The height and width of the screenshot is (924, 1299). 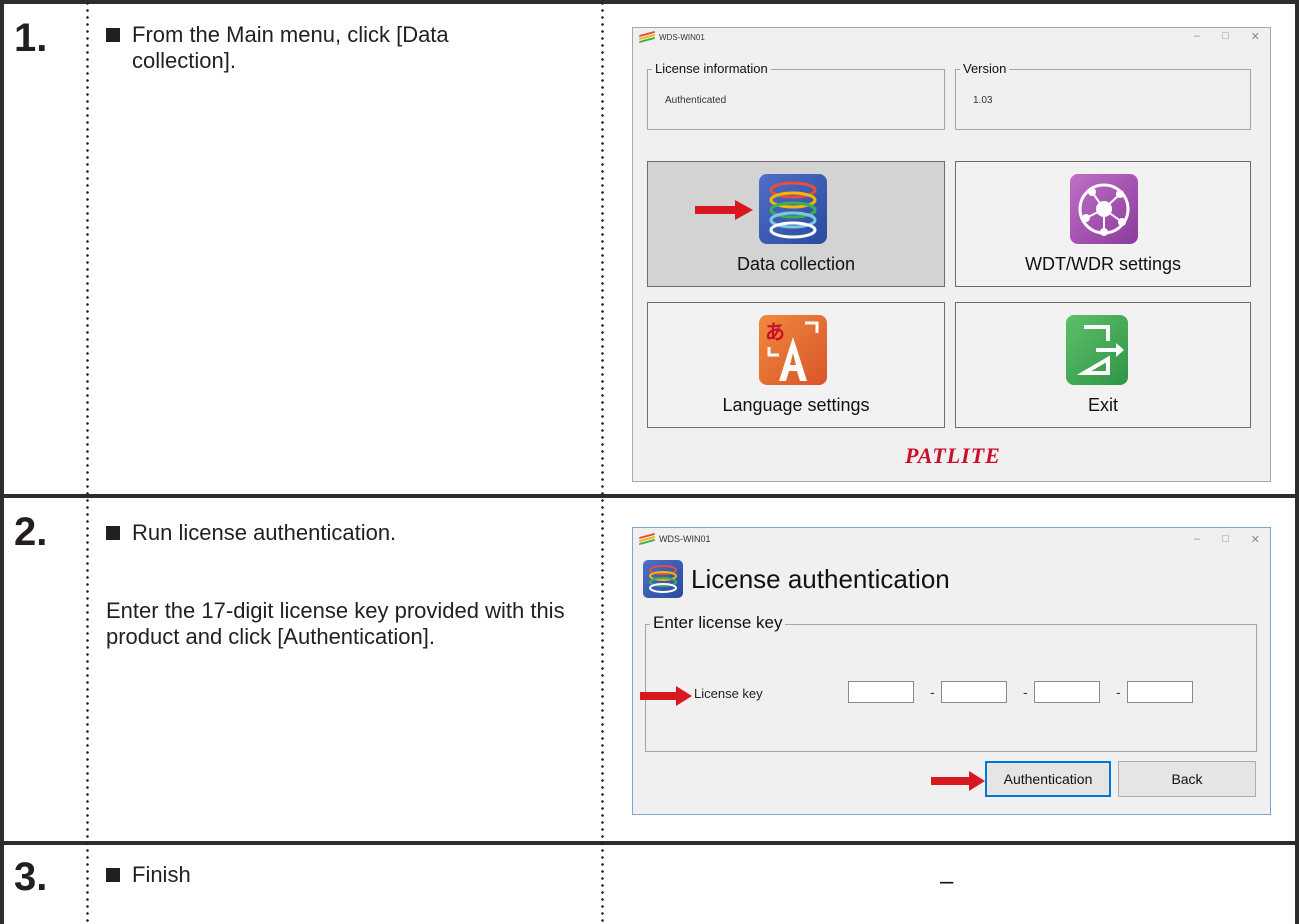 What do you see at coordinates (953, 455) in the screenshot?
I see `patlite-logo: PATLITE` at bounding box center [953, 455].